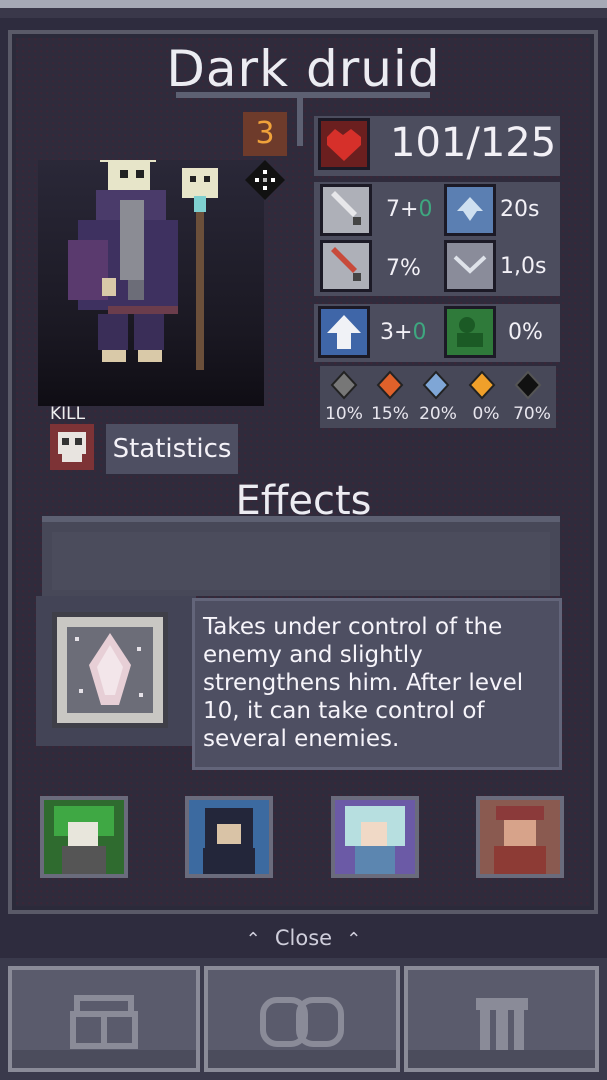 Image resolution: width=607 pixels, height=1080 pixels. What do you see at coordinates (470, 332) in the screenshot?
I see `dodge-icon` at bounding box center [470, 332].